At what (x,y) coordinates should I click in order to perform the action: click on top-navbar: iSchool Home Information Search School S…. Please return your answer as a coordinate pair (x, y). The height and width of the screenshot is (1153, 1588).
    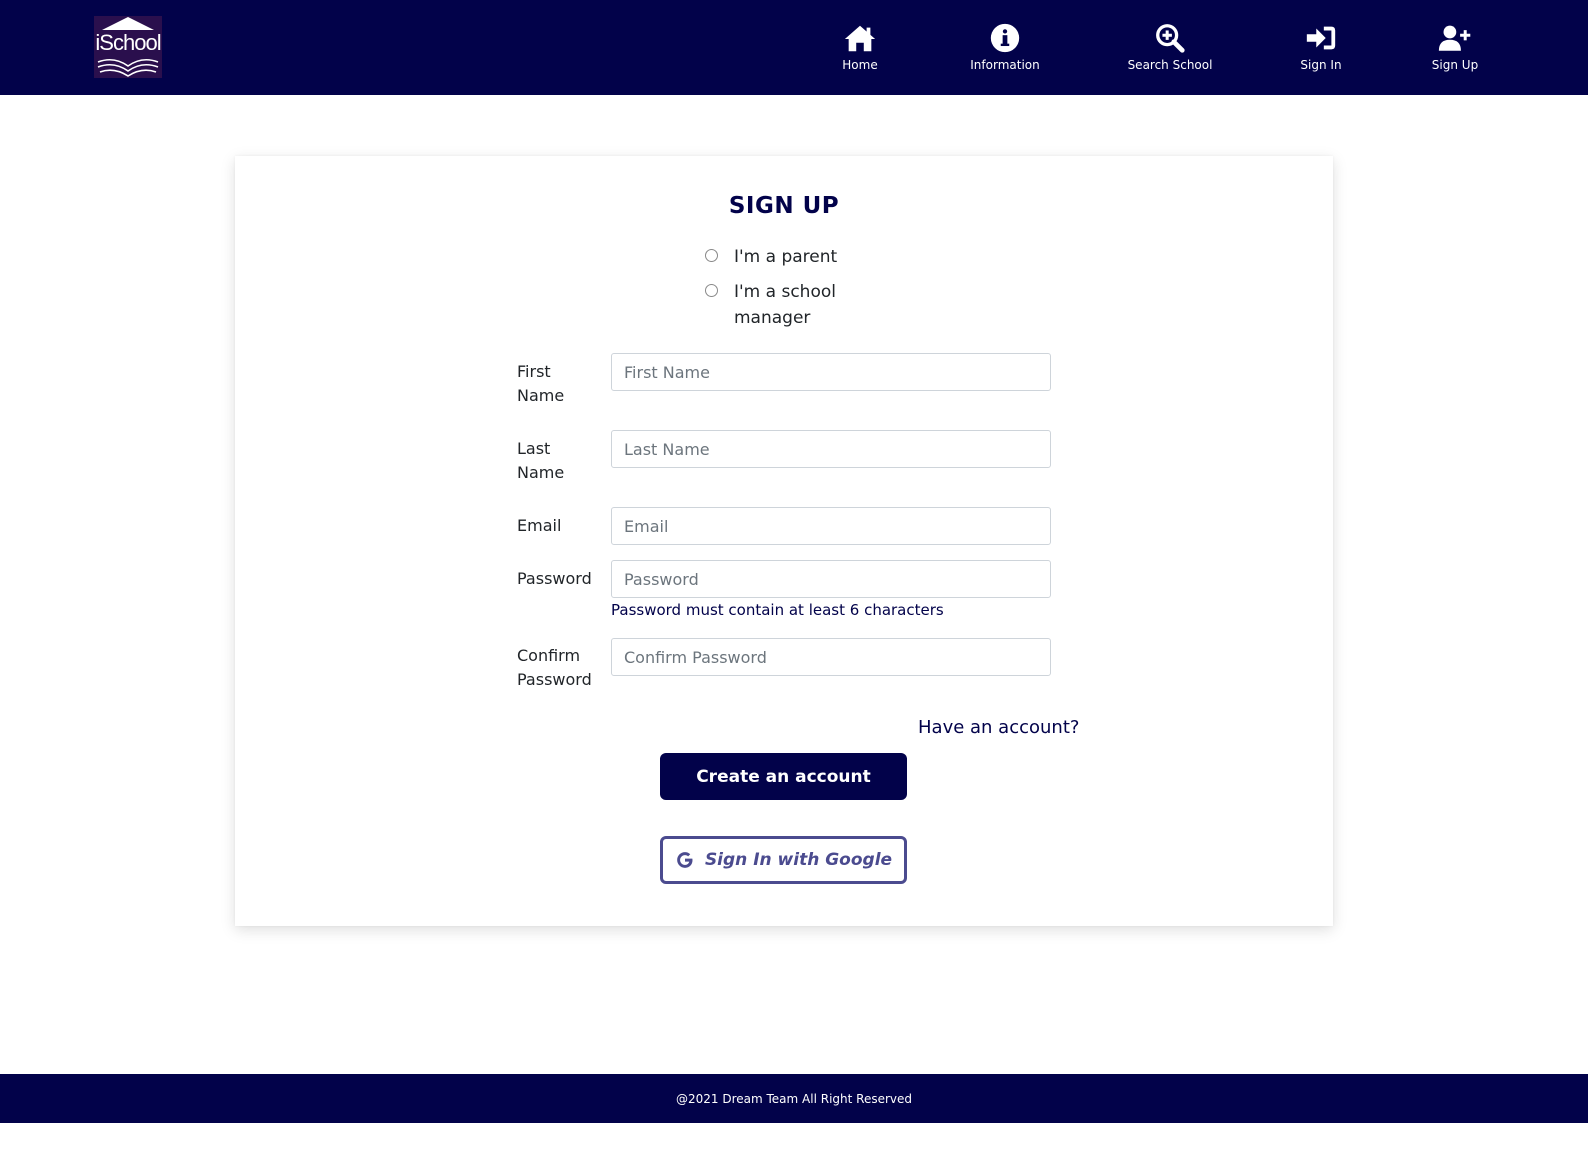
    Looking at the image, I should click on (794, 47).